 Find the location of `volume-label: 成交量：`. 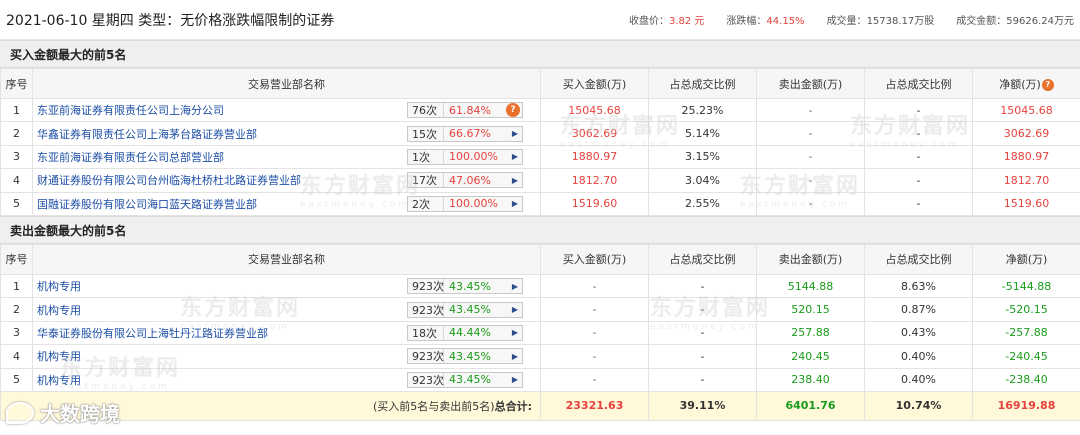

volume-label: 成交量： is located at coordinates (846, 21).